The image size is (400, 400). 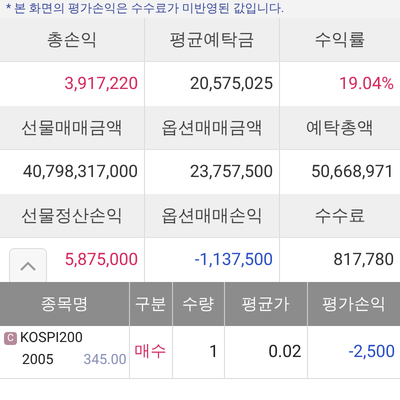 What do you see at coordinates (212, 128) in the screenshot?
I see `summary-label: 옵션매매금액` at bounding box center [212, 128].